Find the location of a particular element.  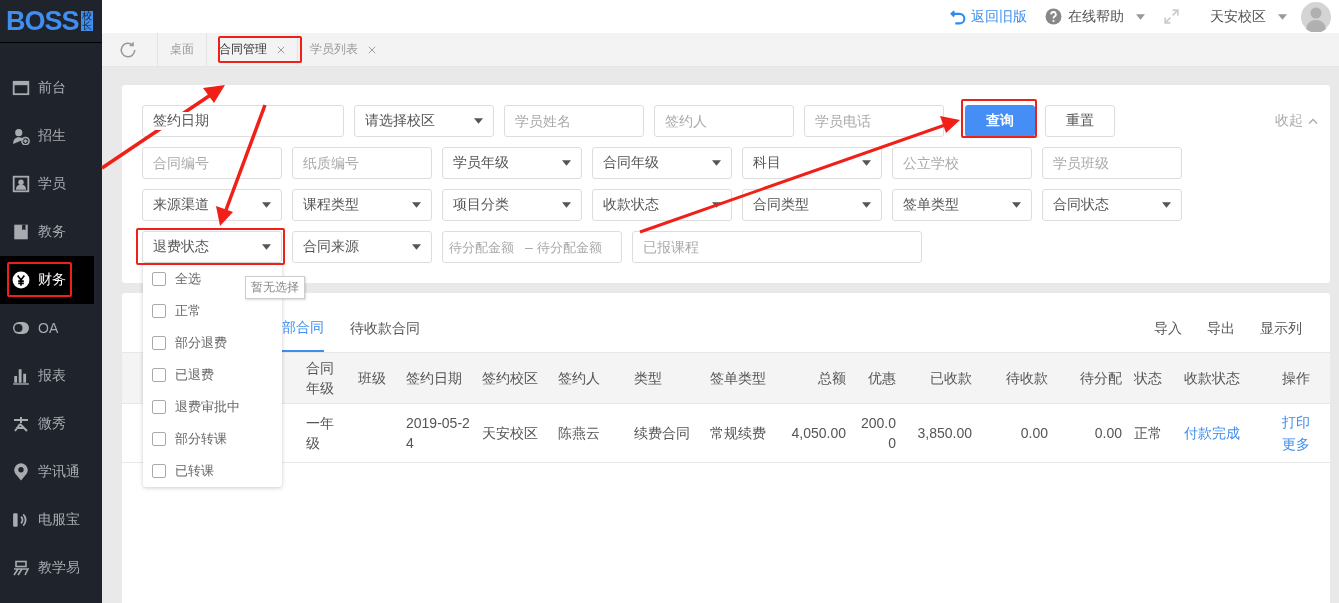

table-cell-text: 2019-05-24 is located at coordinates (438, 433).